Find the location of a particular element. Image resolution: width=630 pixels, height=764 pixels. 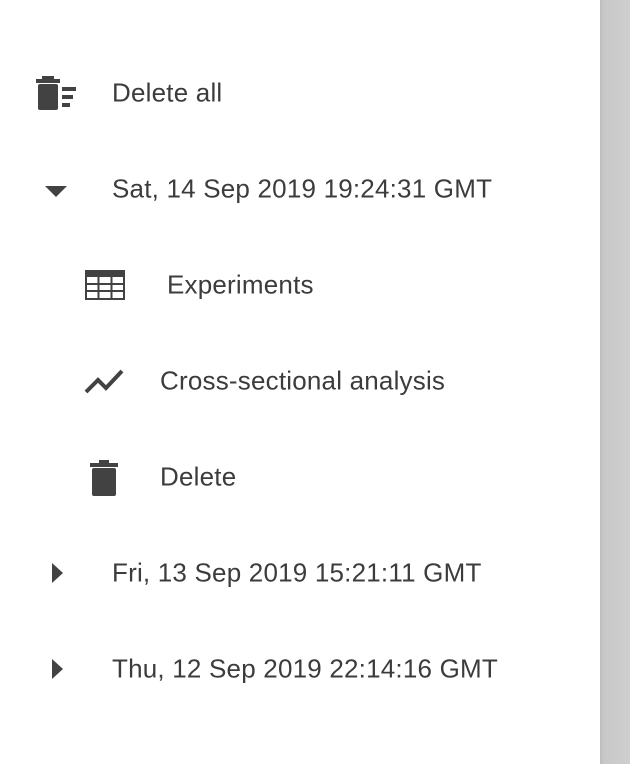

drawer-scrim is located at coordinates (615, 382).